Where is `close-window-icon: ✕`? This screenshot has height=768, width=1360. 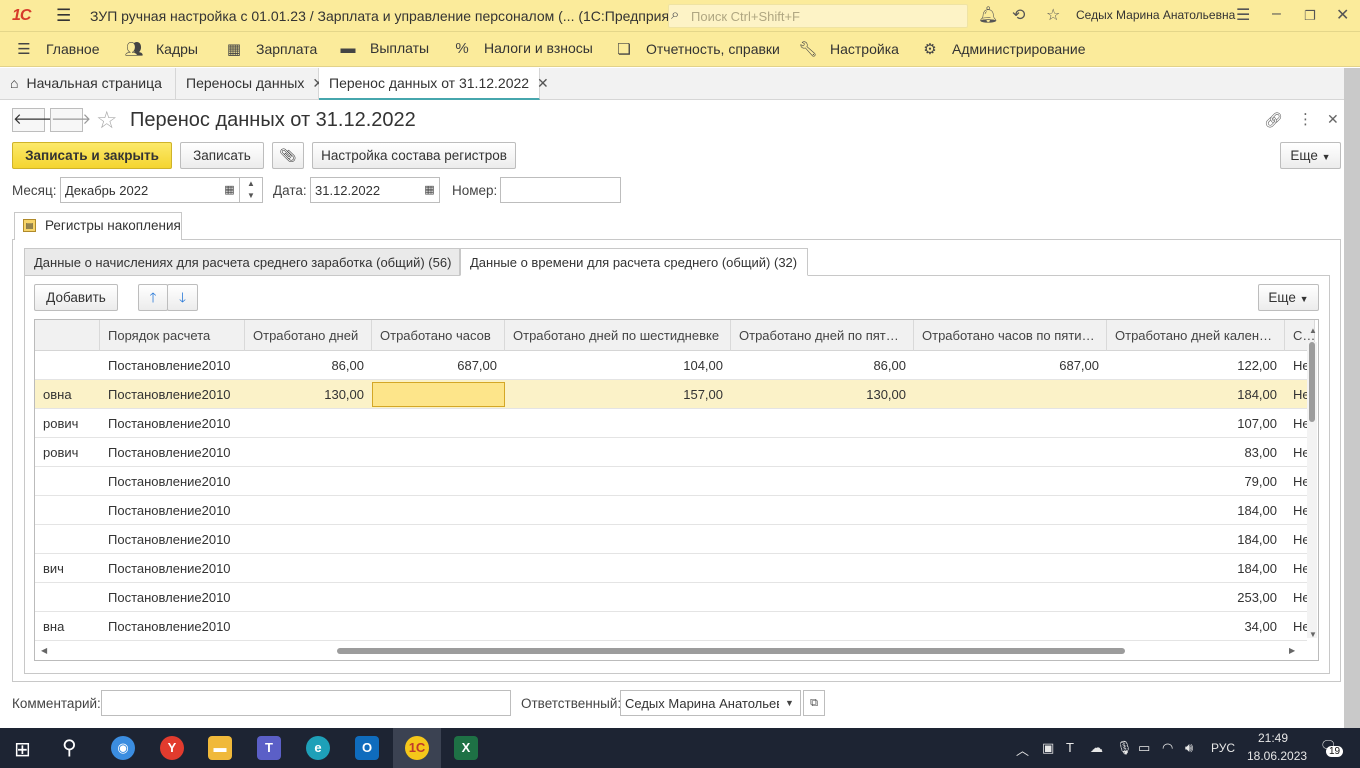
close-window-icon: ✕ is located at coordinates (1342, 15).